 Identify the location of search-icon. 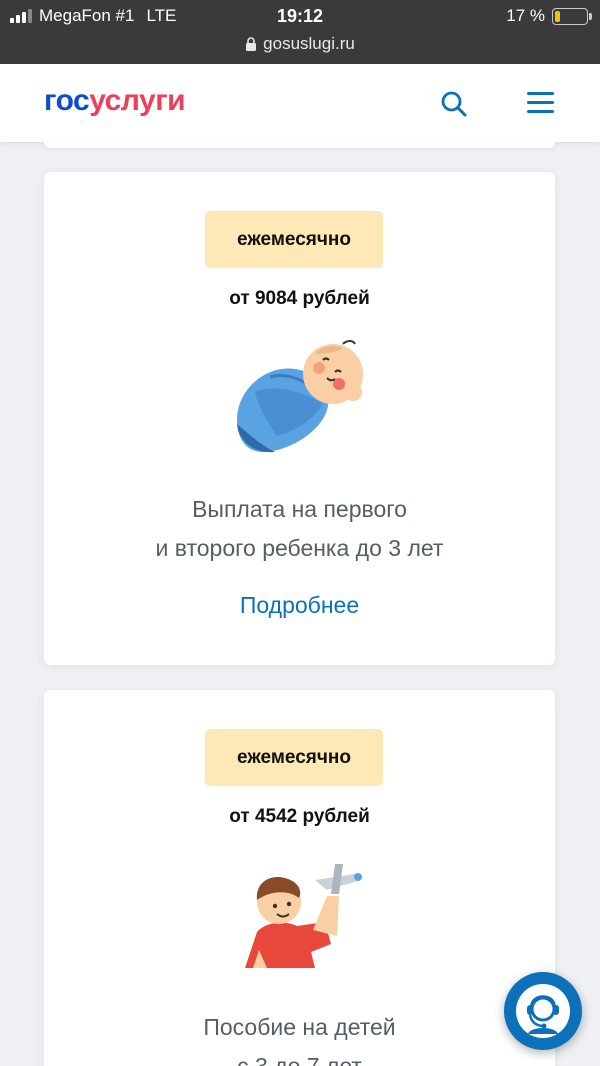
(454, 104).